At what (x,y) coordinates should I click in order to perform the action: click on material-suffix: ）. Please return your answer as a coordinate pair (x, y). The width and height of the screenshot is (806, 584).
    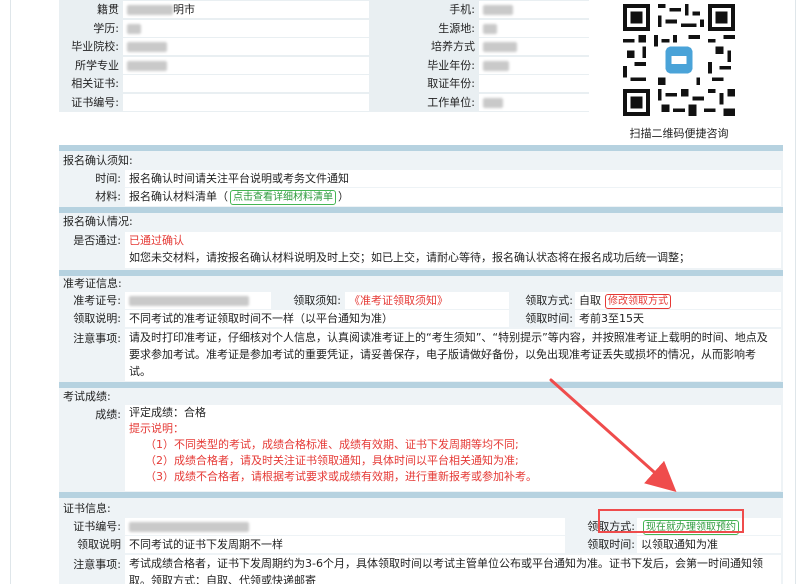
    Looking at the image, I should click on (343, 196).